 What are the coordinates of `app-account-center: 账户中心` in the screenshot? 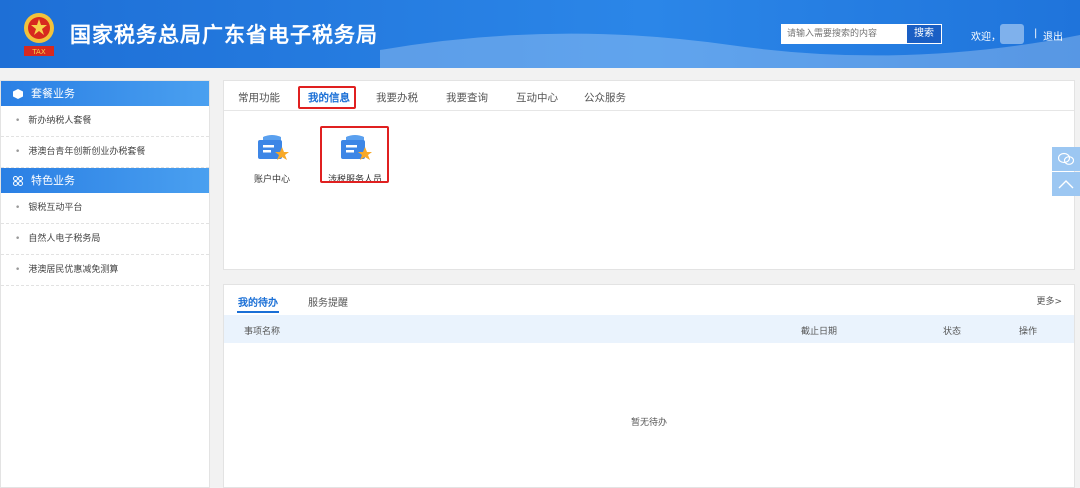 It's located at (272, 159).